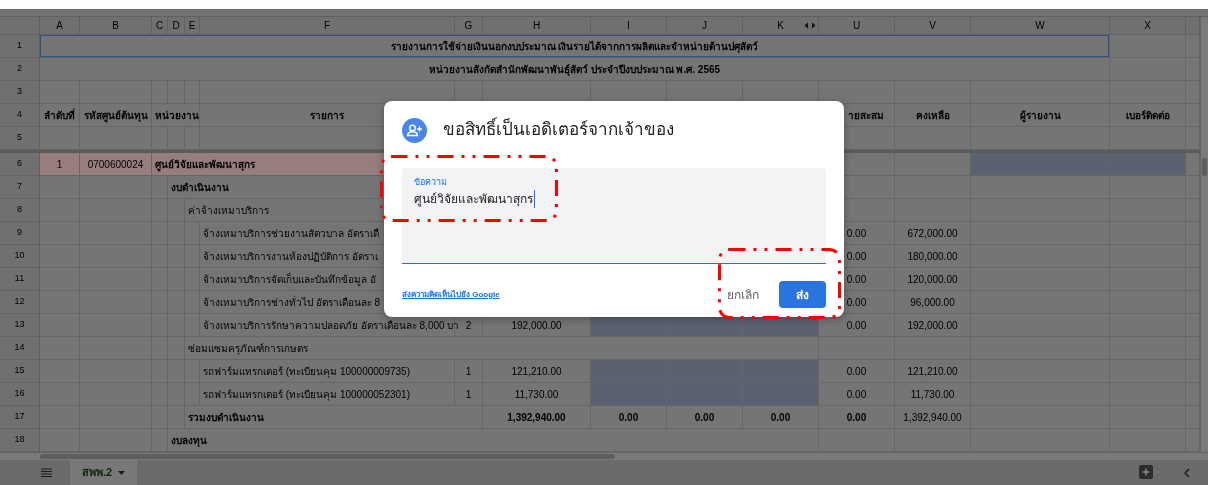 This screenshot has width=1208, height=485. I want to click on row-number: 10, so click(20, 256).